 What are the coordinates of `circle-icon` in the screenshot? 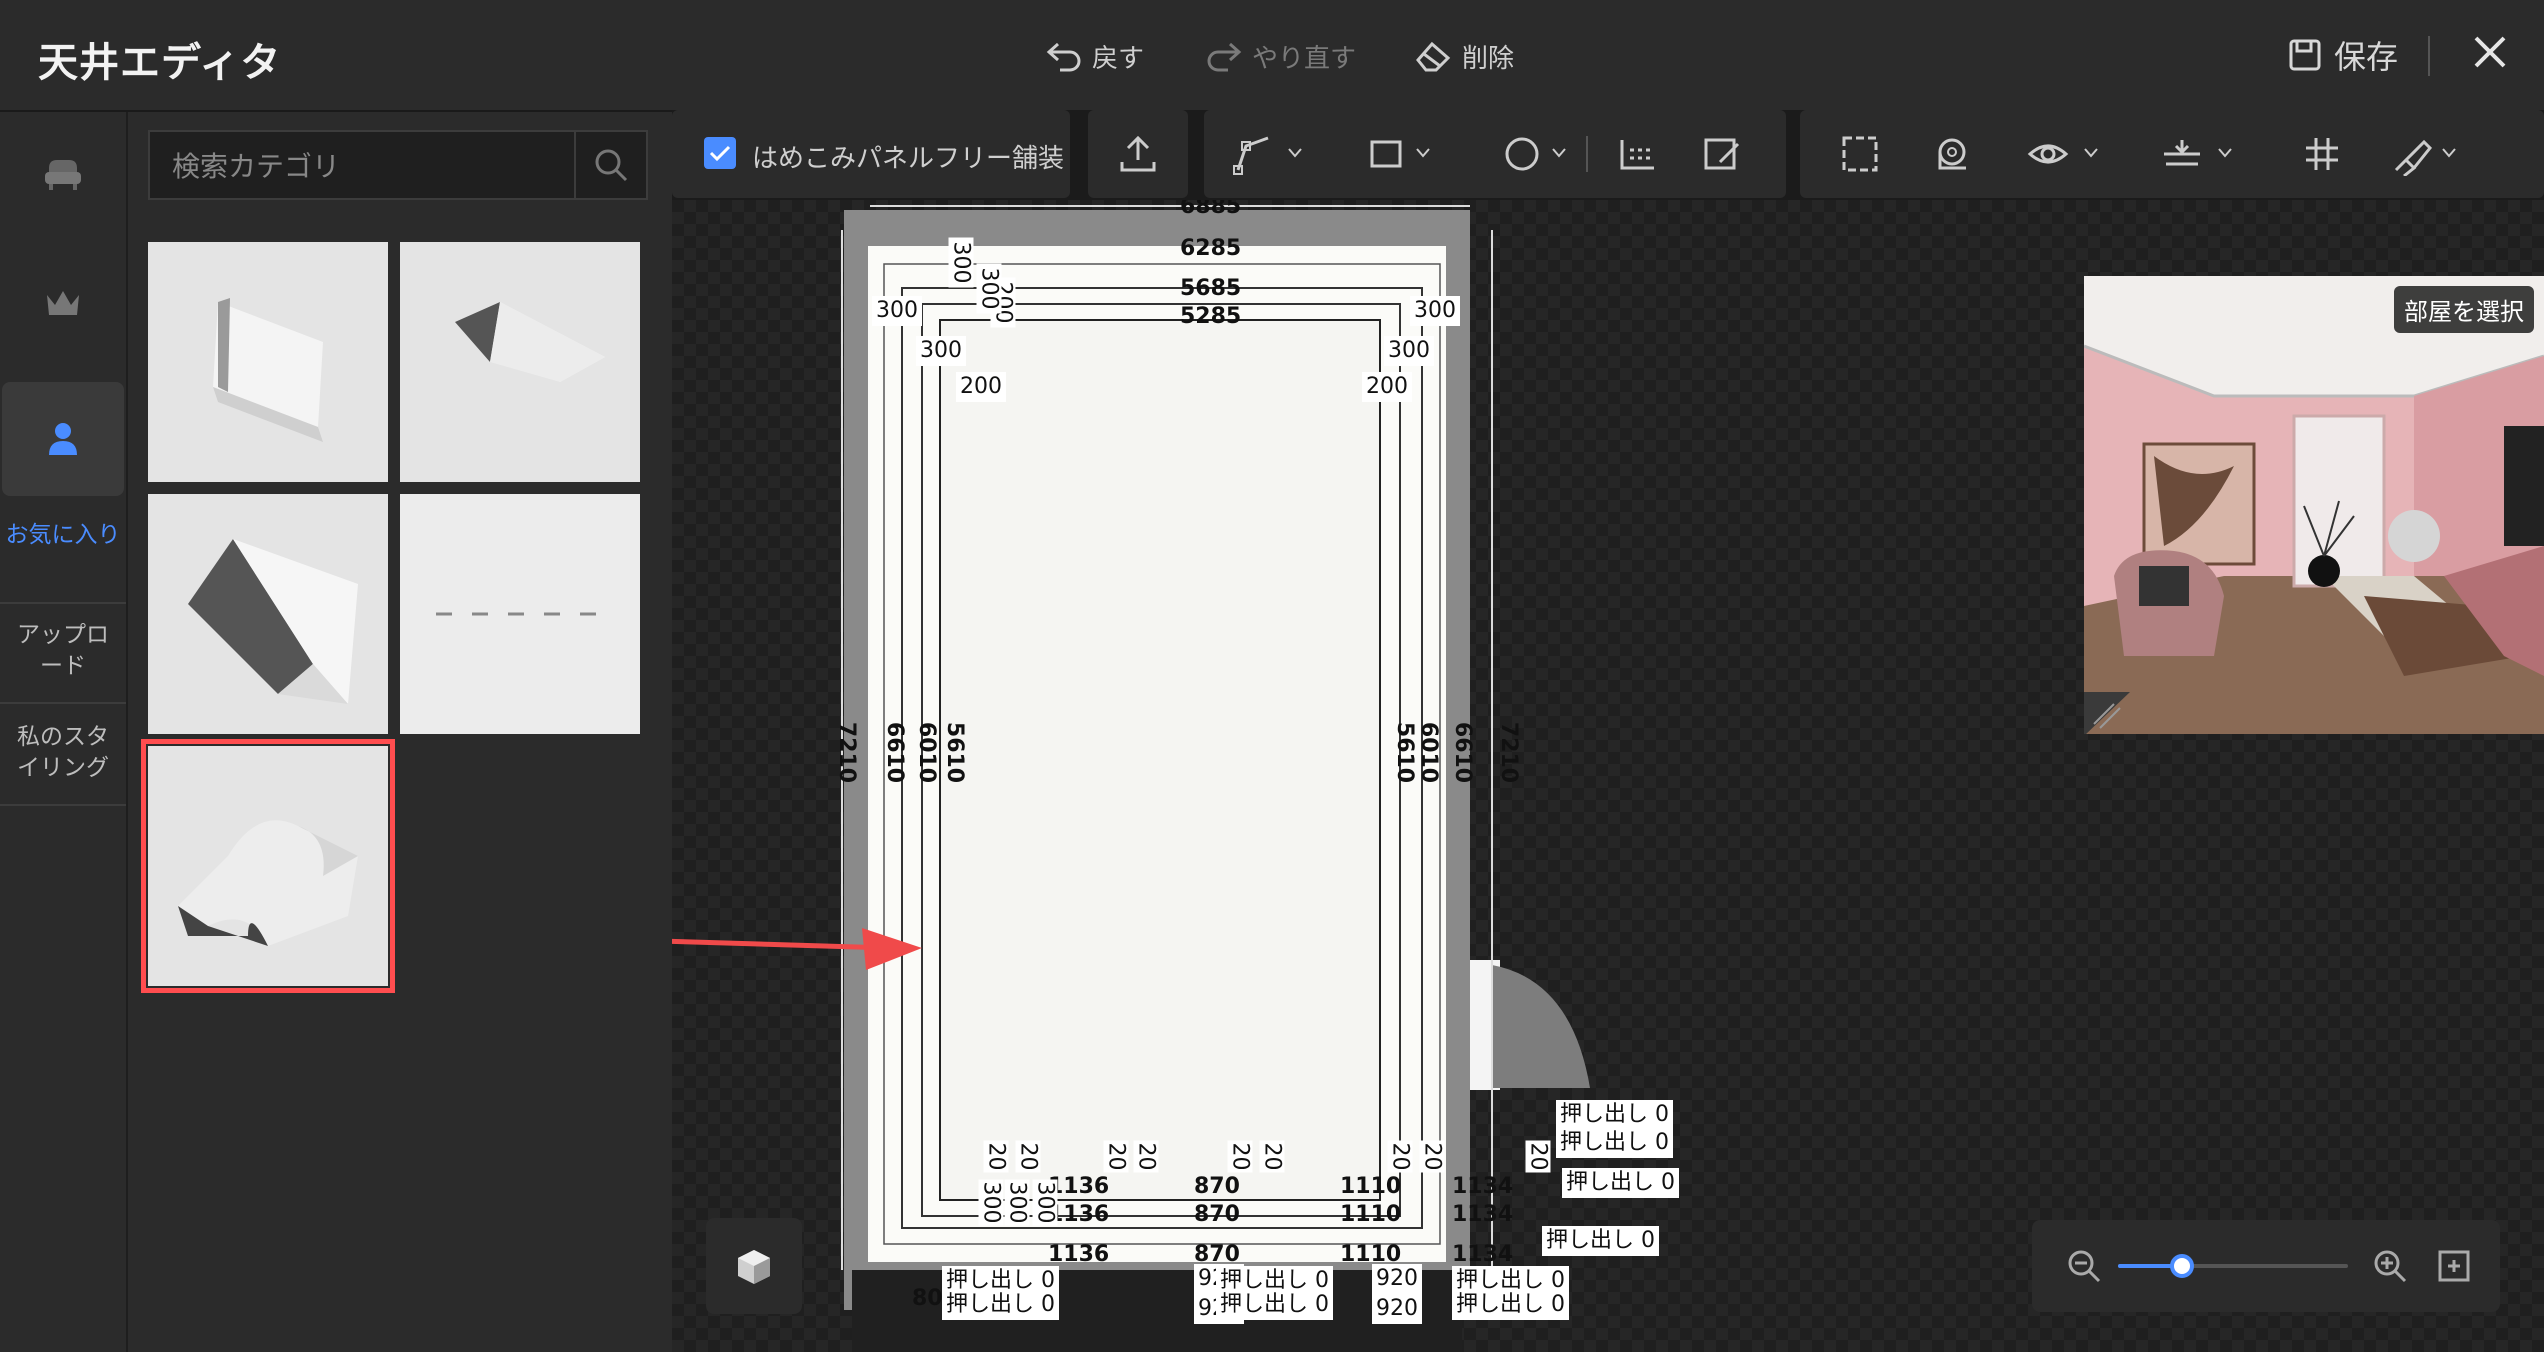 It's located at (1522, 154).